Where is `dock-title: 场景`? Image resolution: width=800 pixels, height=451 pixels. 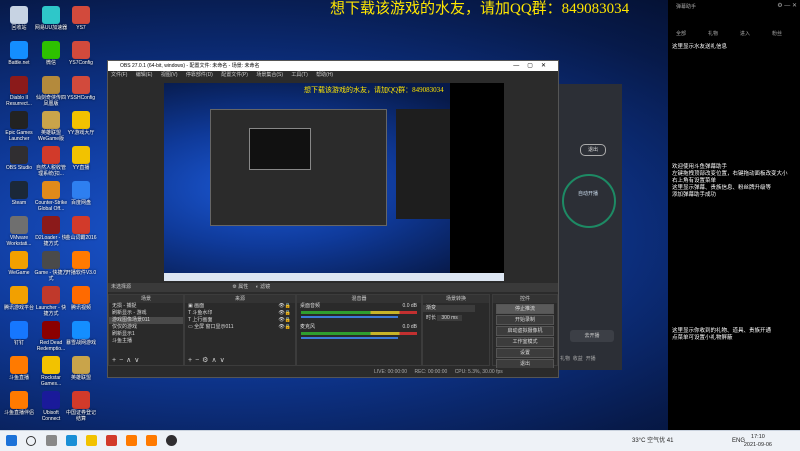 dock-title: 场景 is located at coordinates (146, 299).